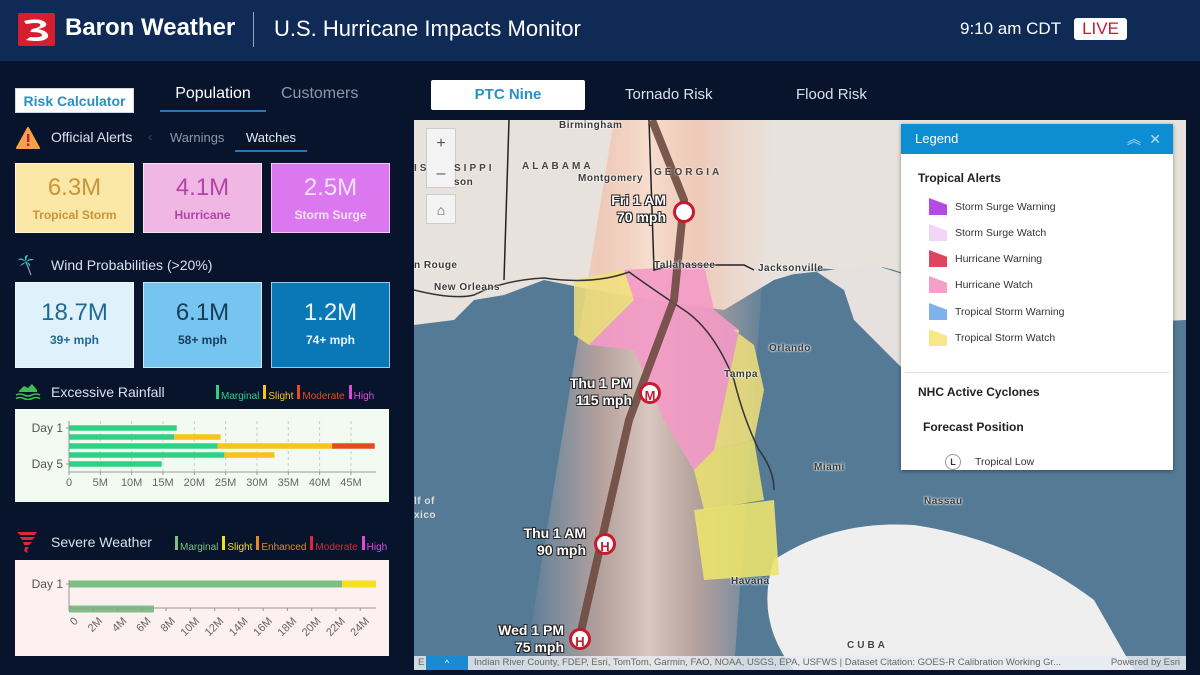  What do you see at coordinates (867, 645) in the screenshot?
I see `country-label: CUBA` at bounding box center [867, 645].